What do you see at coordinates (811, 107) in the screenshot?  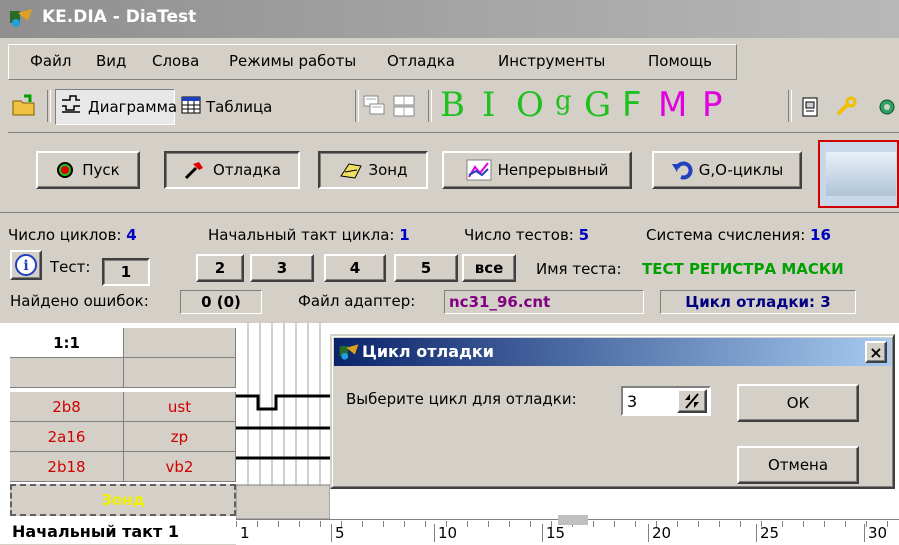 I see `report-icon` at bounding box center [811, 107].